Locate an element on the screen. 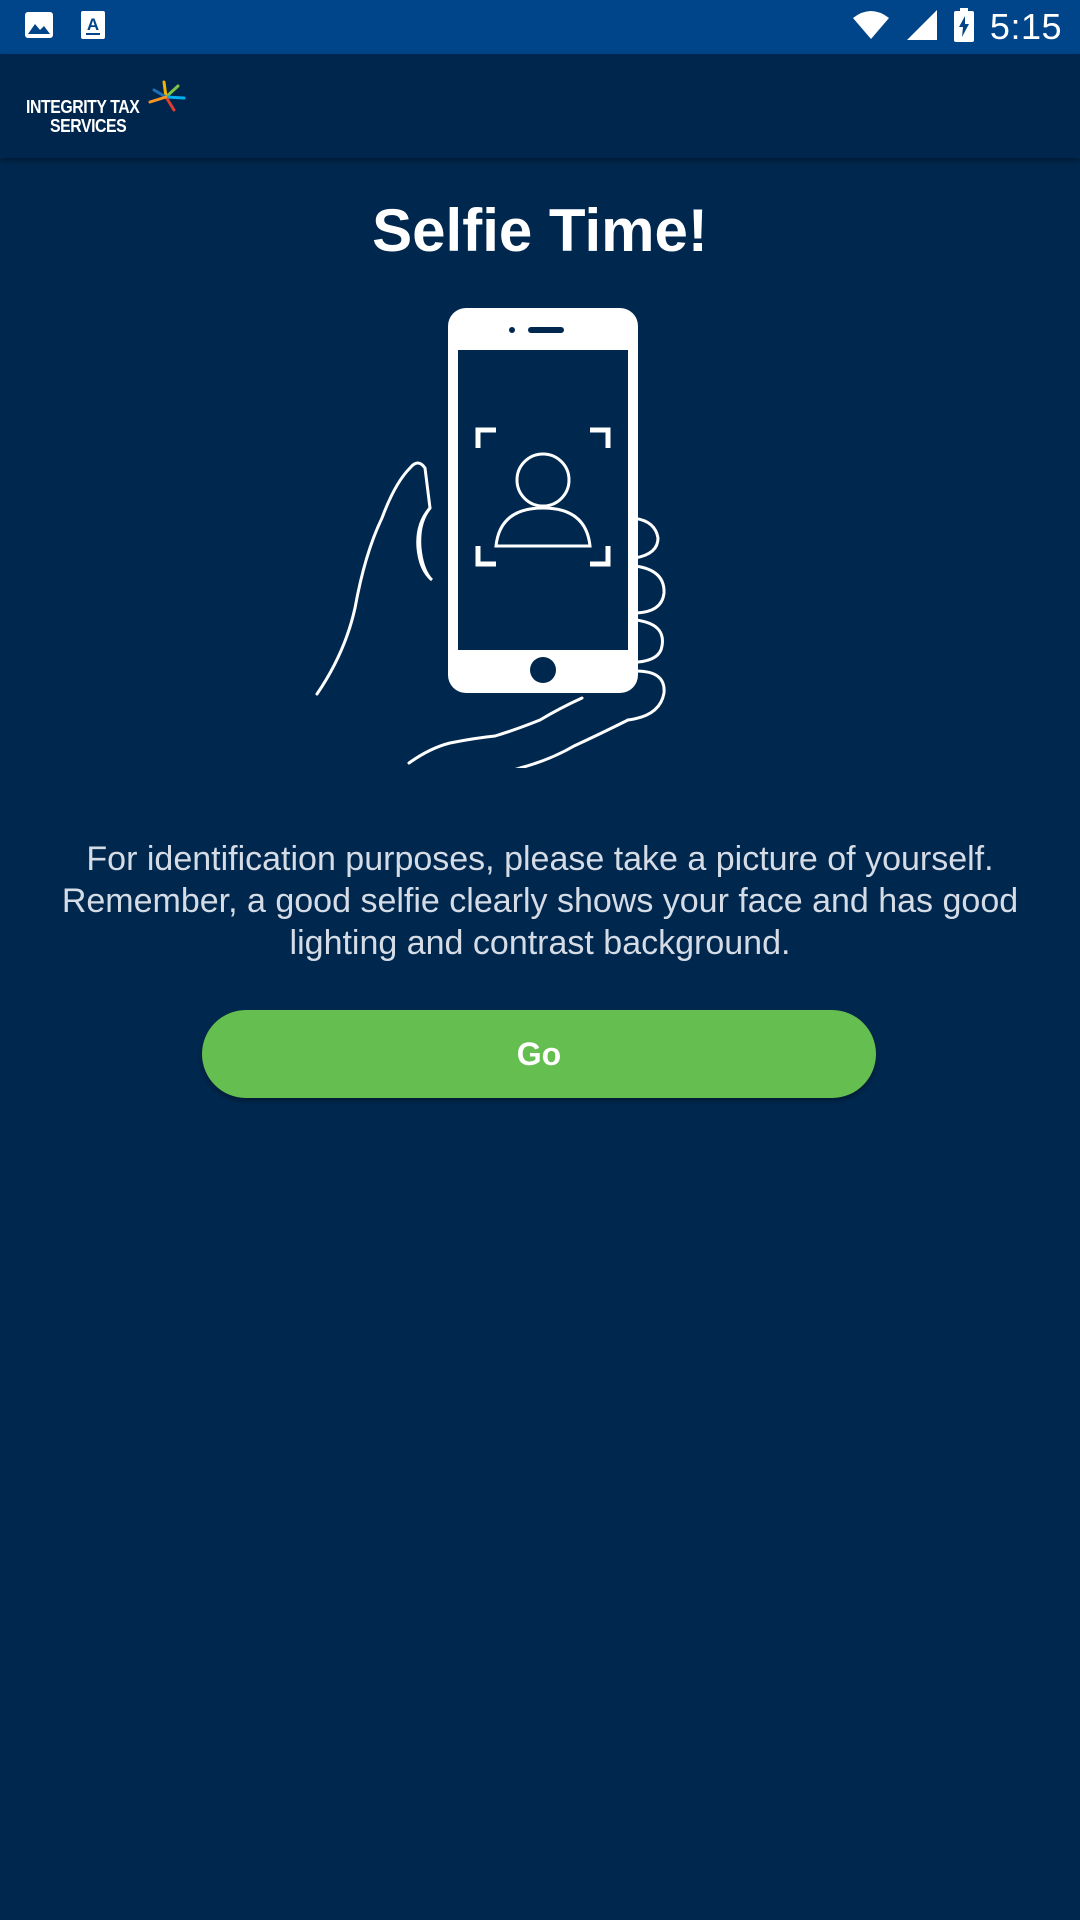 The width and height of the screenshot is (1080, 1920). system-icons: 5:15 is located at coordinates (957, 27).